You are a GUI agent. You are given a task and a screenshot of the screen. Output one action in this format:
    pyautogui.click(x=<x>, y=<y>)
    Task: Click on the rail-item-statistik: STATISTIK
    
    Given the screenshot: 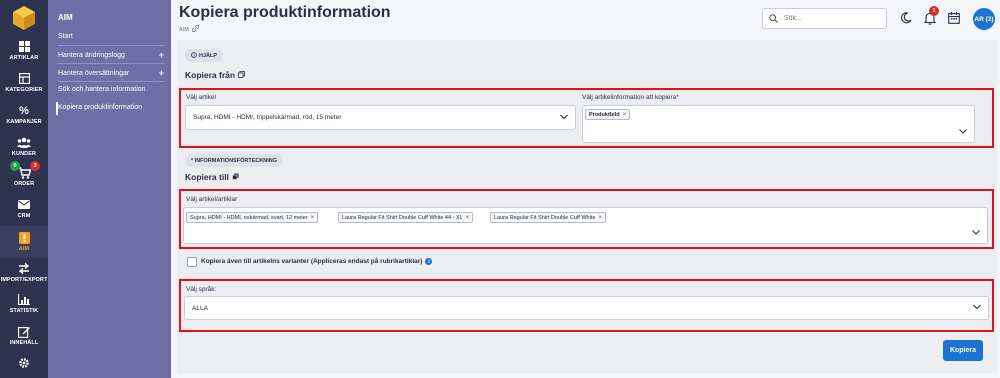 What is the action you would take?
    pyautogui.click(x=24, y=308)
    